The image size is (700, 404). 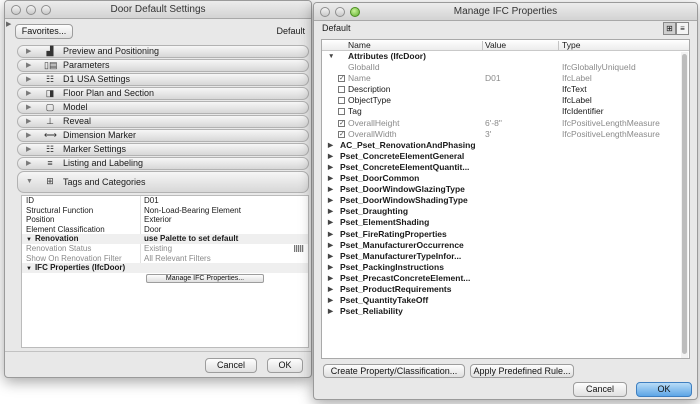 What do you see at coordinates (163, 135) in the screenshot?
I see `section-dimension-marker: ▶ ⟷ Dimension Marker` at bounding box center [163, 135].